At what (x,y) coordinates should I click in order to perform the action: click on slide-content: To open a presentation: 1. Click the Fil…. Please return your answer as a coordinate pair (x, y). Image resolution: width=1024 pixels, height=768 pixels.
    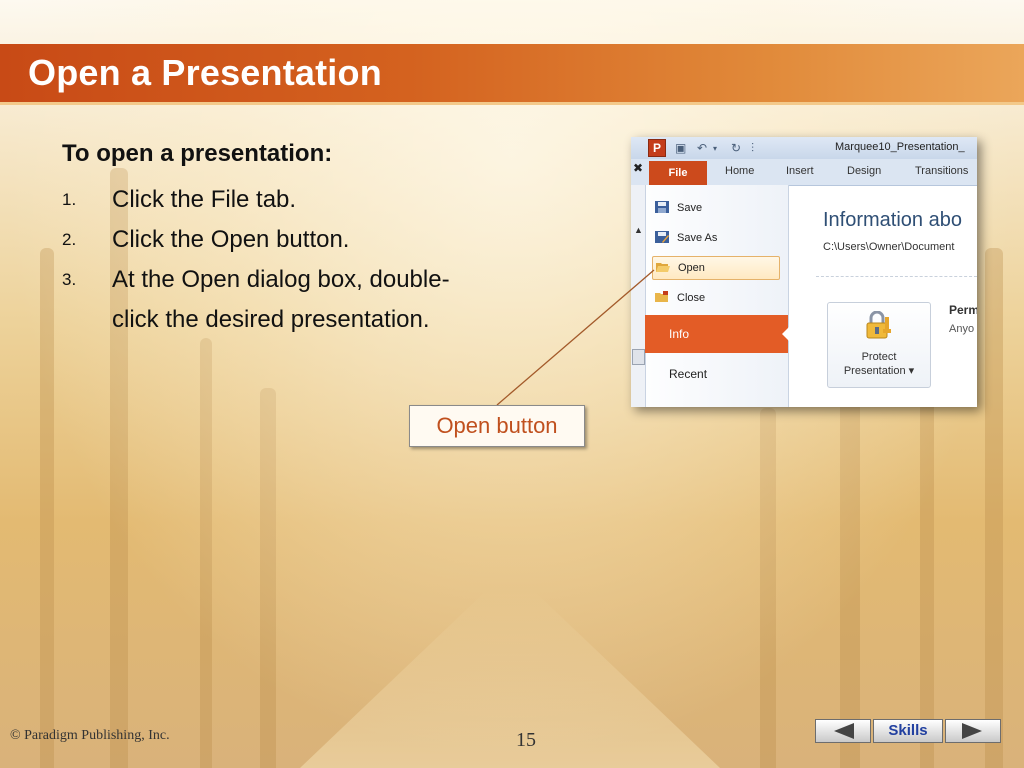
    Looking at the image, I should click on (272, 240).